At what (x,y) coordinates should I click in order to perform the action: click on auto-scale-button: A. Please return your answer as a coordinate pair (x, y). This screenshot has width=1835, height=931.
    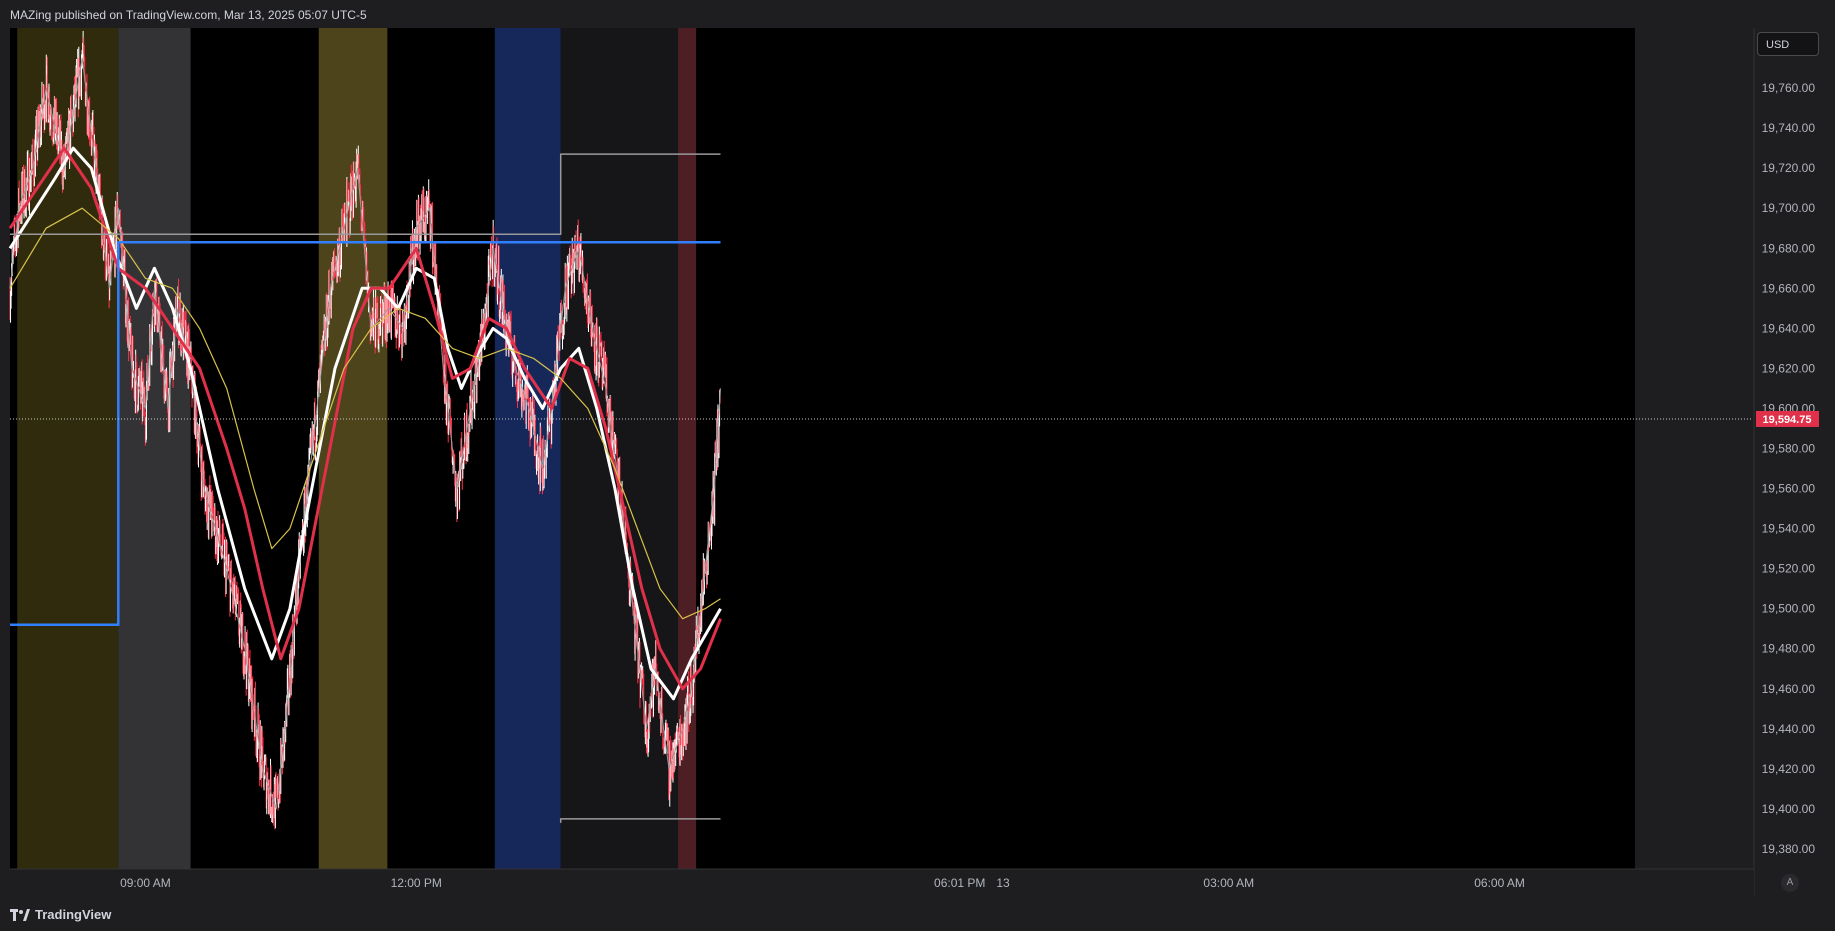
    Looking at the image, I should click on (1790, 883).